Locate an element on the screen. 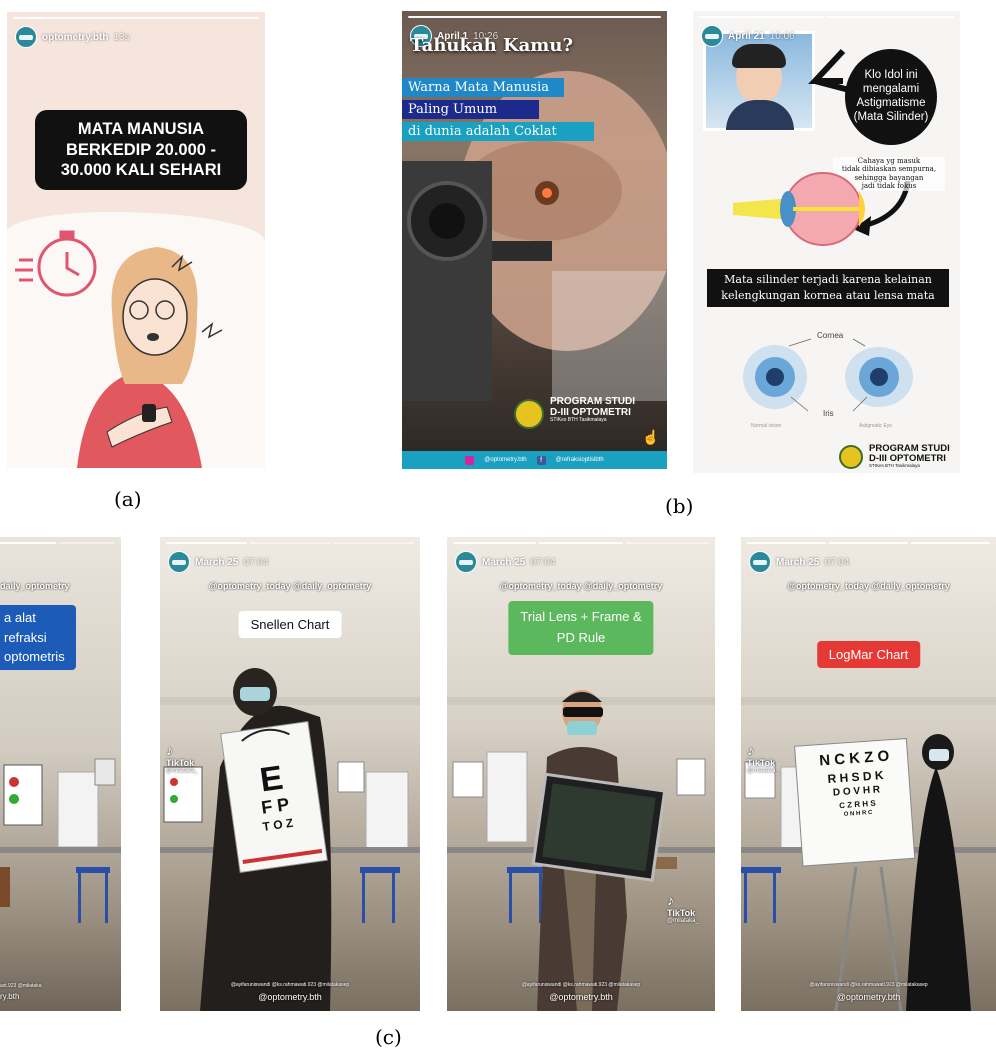 The image size is (996, 1061). trial-lens-case is located at coordinates (599, 827).